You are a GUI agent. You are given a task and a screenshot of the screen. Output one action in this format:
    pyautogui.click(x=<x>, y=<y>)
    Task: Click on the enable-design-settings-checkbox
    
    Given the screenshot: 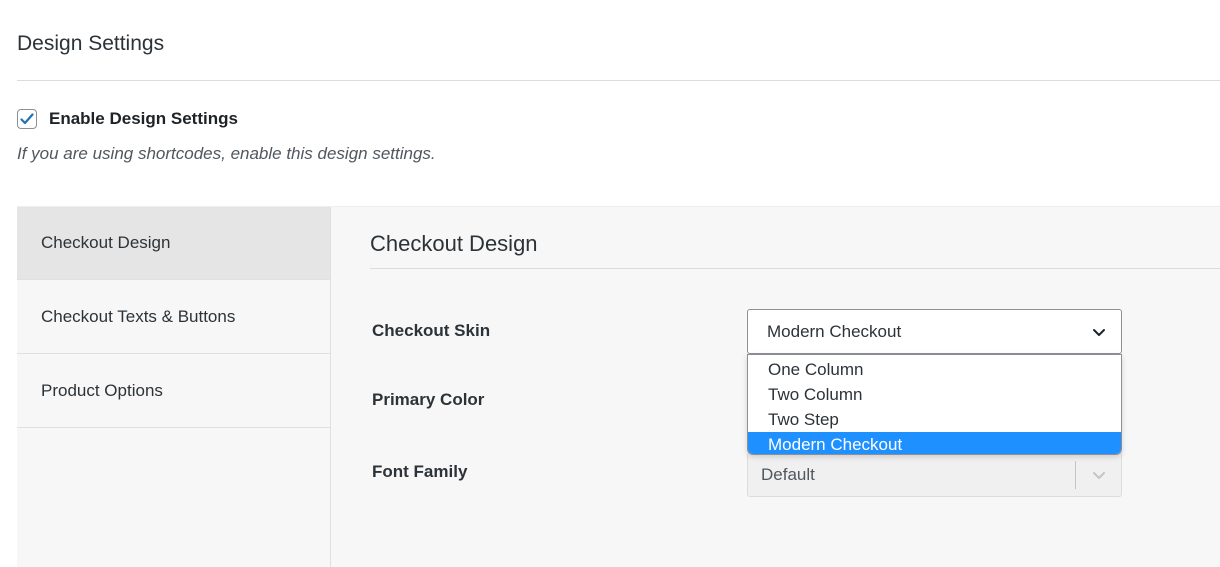 What is the action you would take?
    pyautogui.click(x=27, y=119)
    